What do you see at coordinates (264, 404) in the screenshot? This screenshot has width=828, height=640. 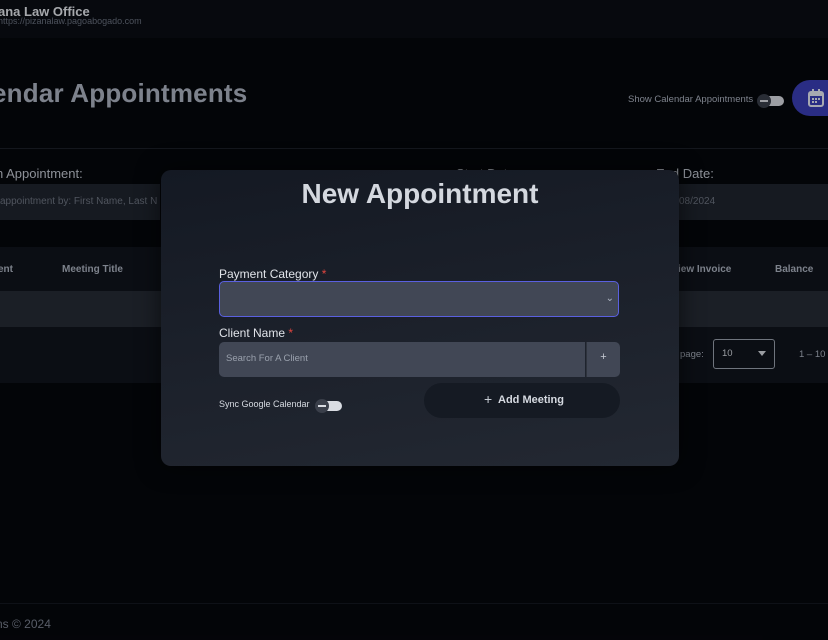 I see `sync-google-calendar-label: Sync Google Calendar` at bounding box center [264, 404].